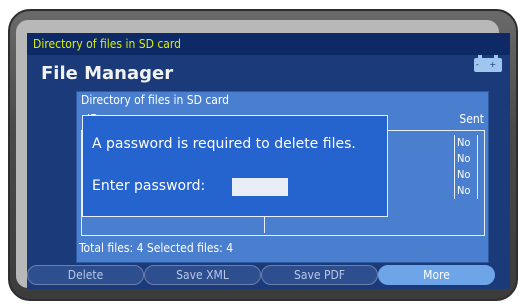 The image size is (525, 306). What do you see at coordinates (156, 248) in the screenshot?
I see `status-bar: Total files: 4 Selected files: 4` at bounding box center [156, 248].